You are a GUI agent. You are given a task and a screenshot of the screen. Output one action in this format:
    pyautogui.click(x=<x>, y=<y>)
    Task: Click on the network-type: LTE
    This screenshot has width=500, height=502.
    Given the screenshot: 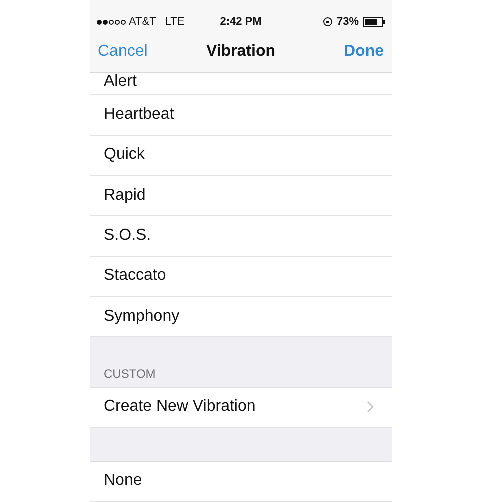 What is the action you would take?
    pyautogui.click(x=175, y=22)
    